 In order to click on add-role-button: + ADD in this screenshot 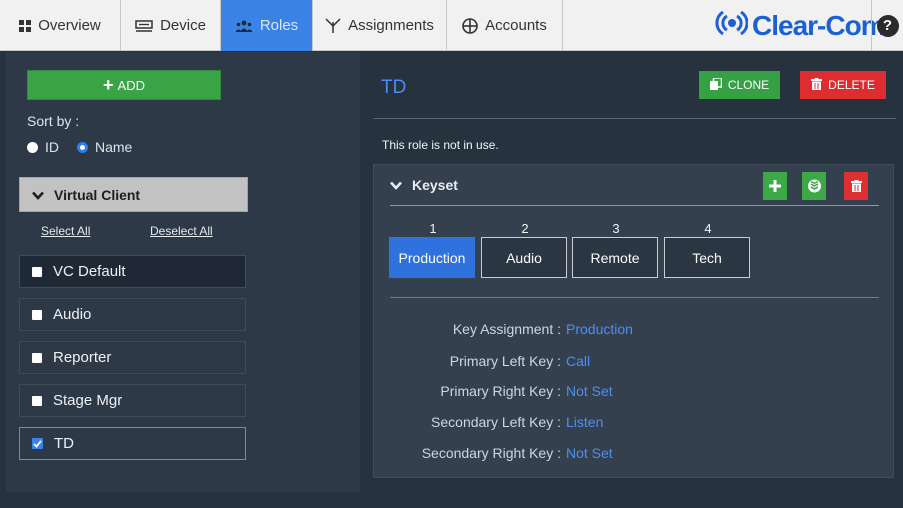, I will do `click(124, 85)`.